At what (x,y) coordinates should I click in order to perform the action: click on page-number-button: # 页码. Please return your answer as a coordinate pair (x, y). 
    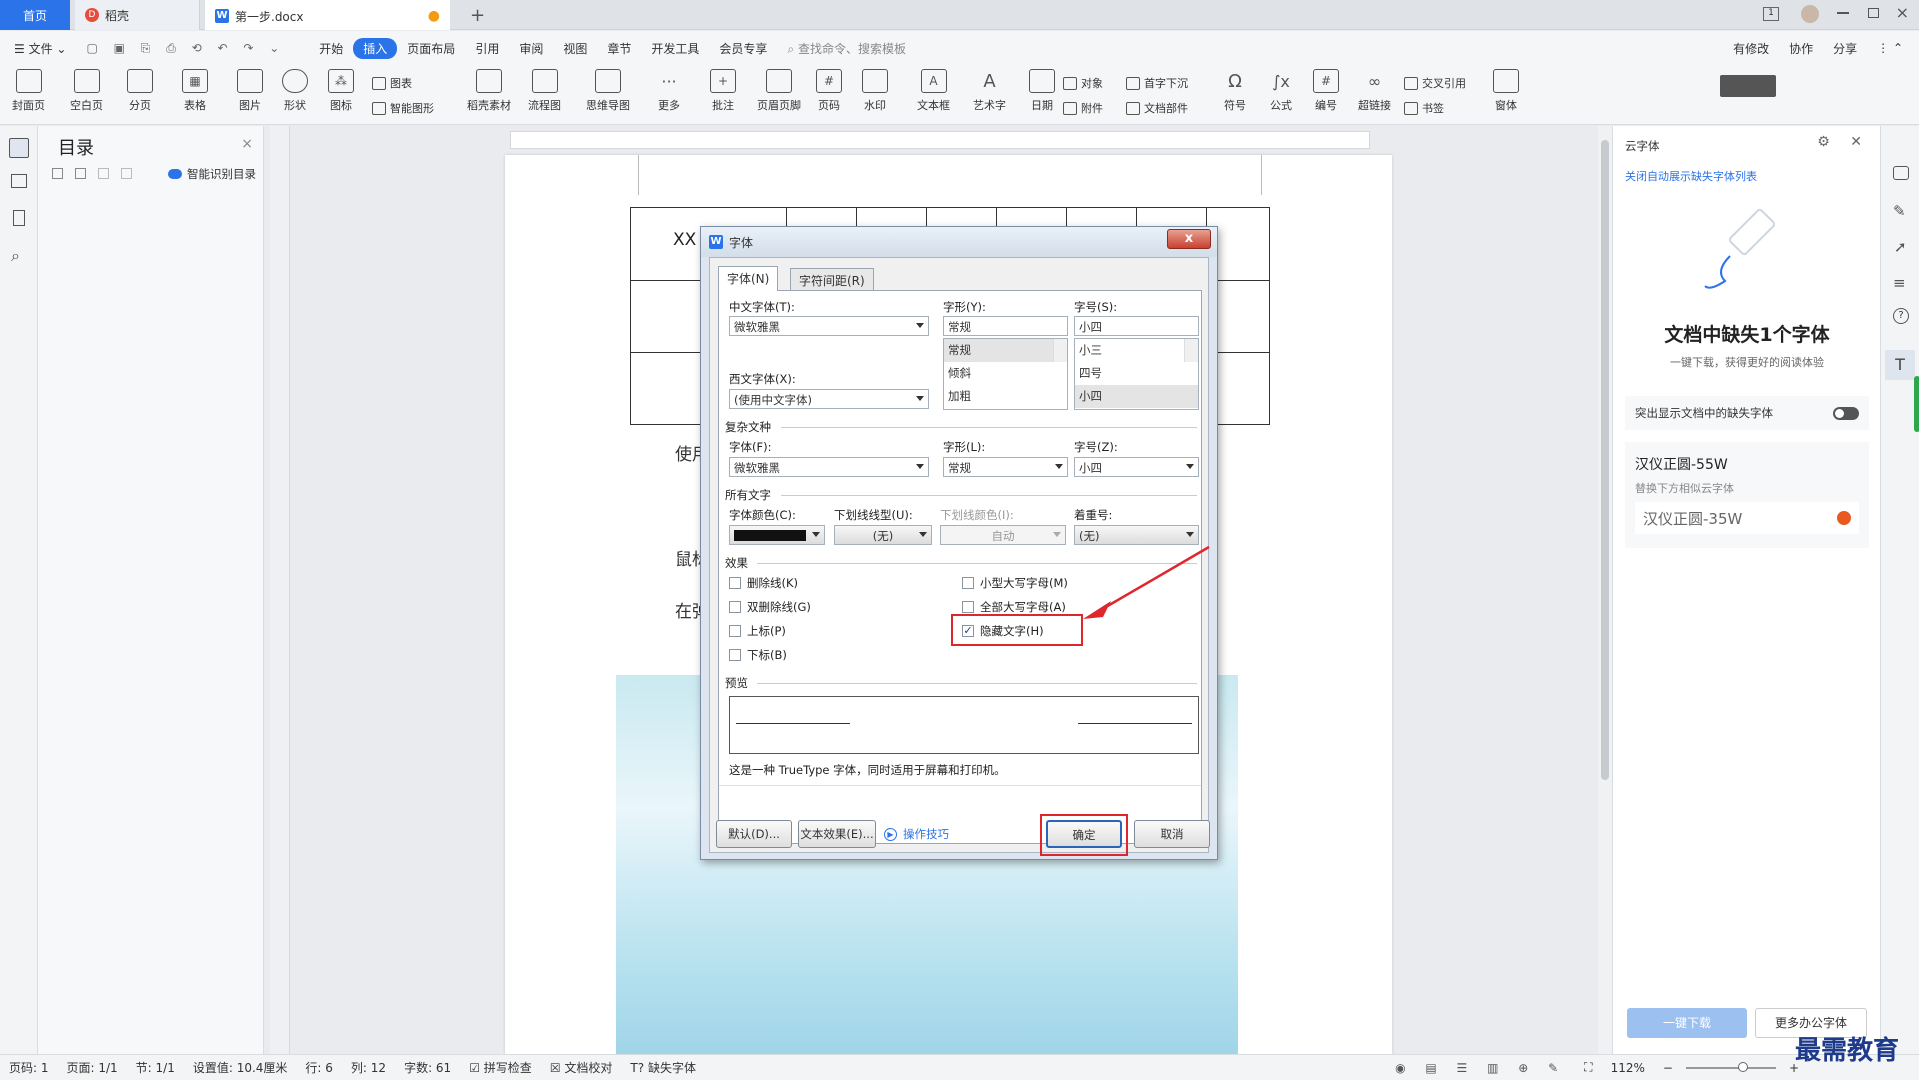
    Looking at the image, I should click on (829, 91).